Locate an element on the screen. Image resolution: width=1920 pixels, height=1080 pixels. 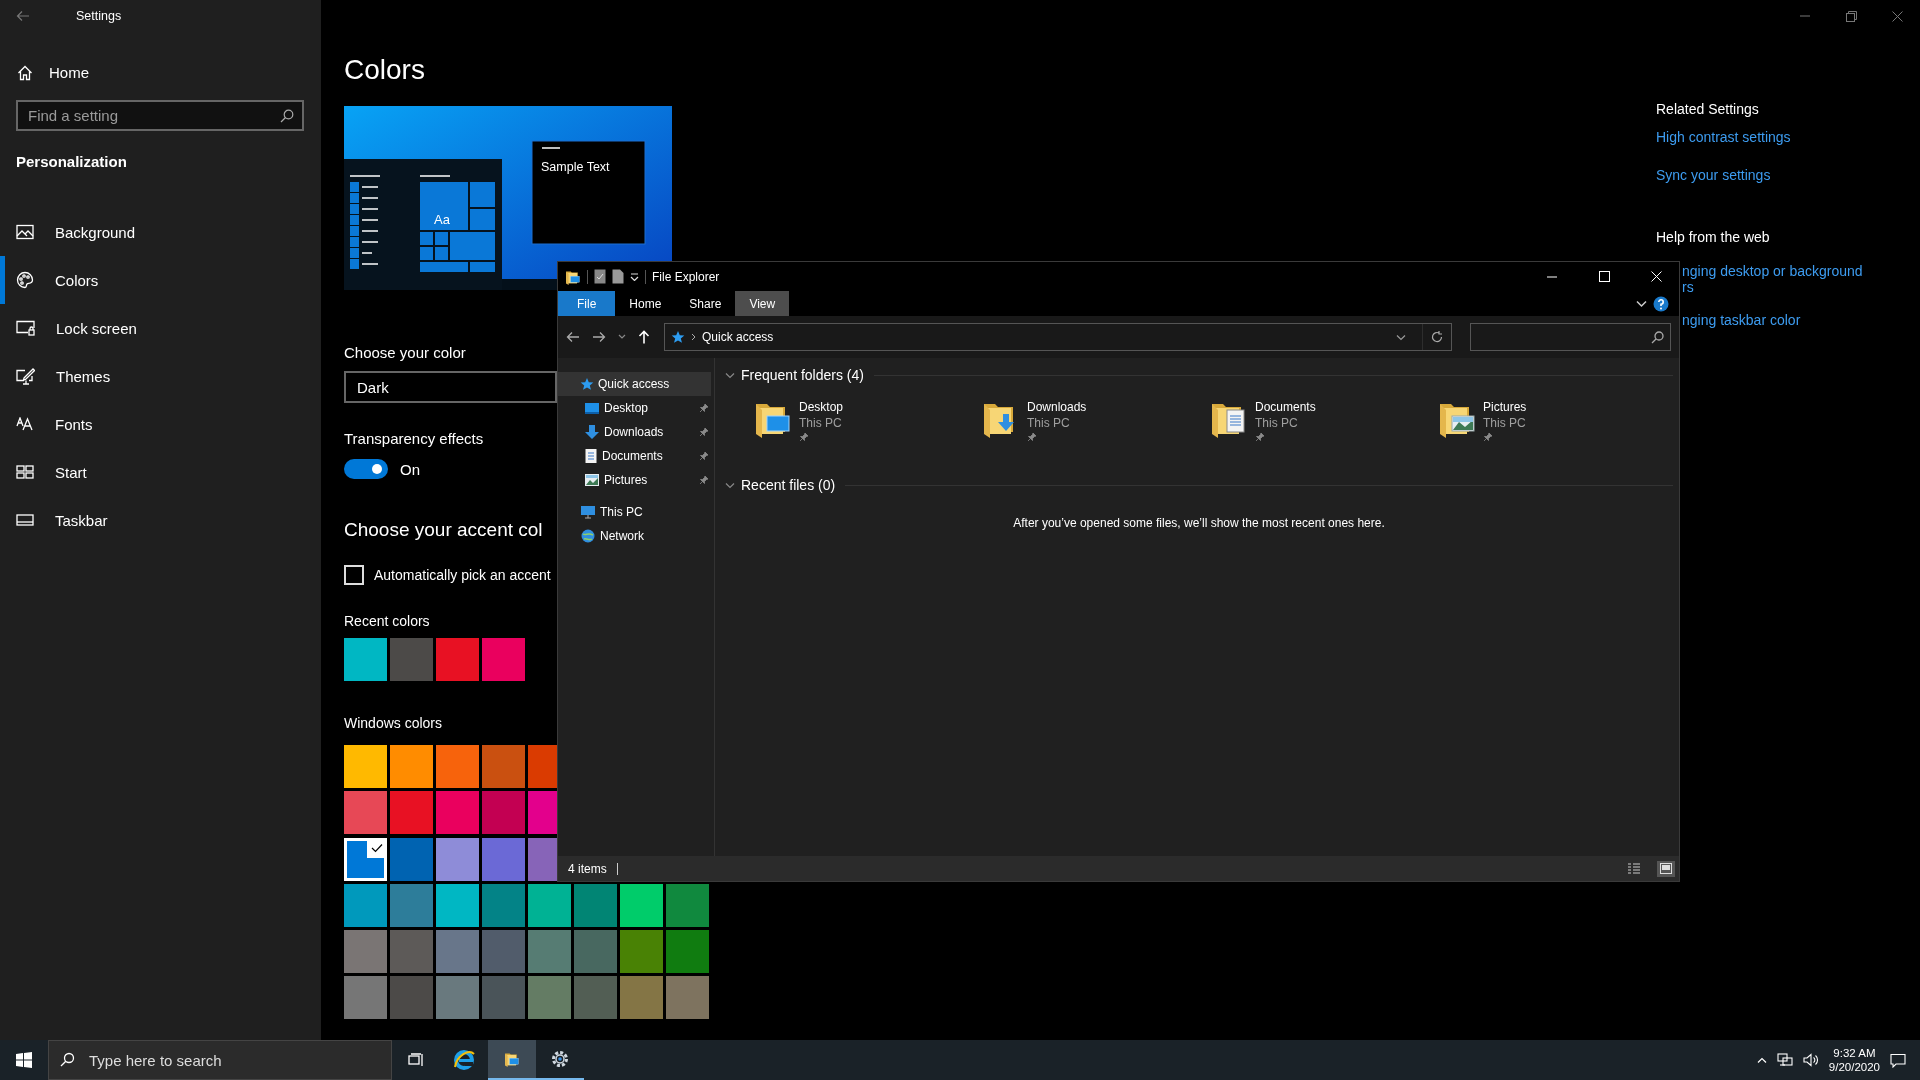
taskbar-search-field: Type here to search is located at coordinates (220, 1060).